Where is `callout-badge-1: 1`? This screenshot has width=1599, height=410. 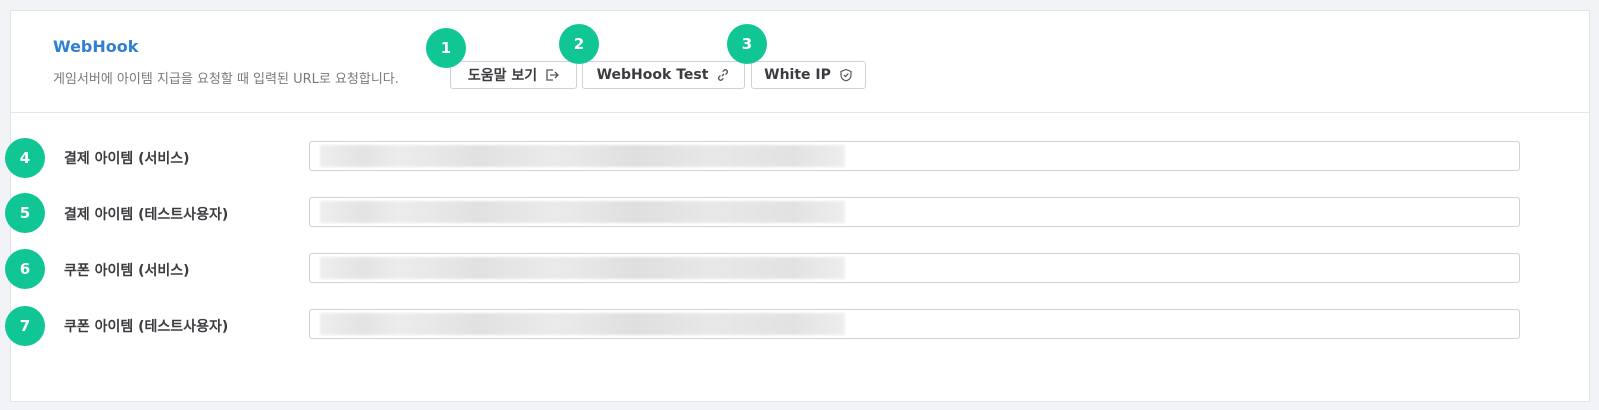 callout-badge-1: 1 is located at coordinates (446, 48).